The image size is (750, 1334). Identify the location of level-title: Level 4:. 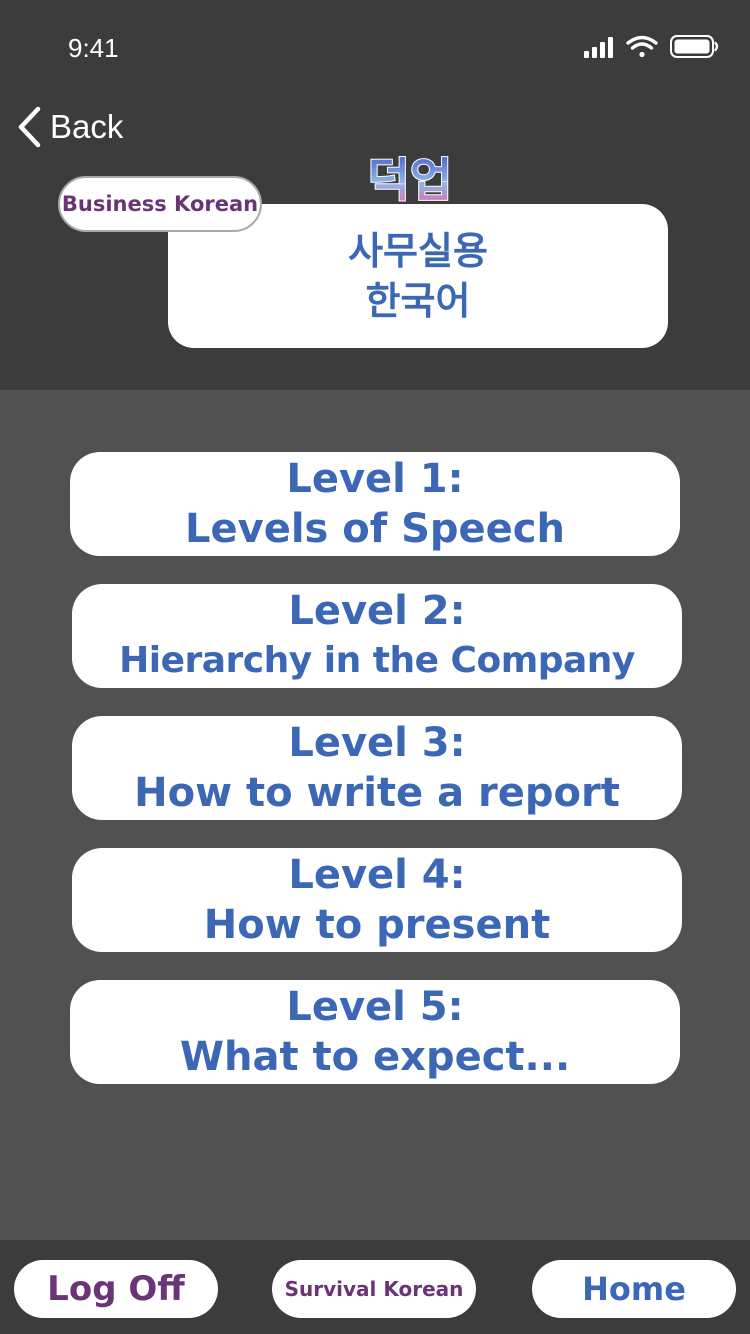
(377, 875).